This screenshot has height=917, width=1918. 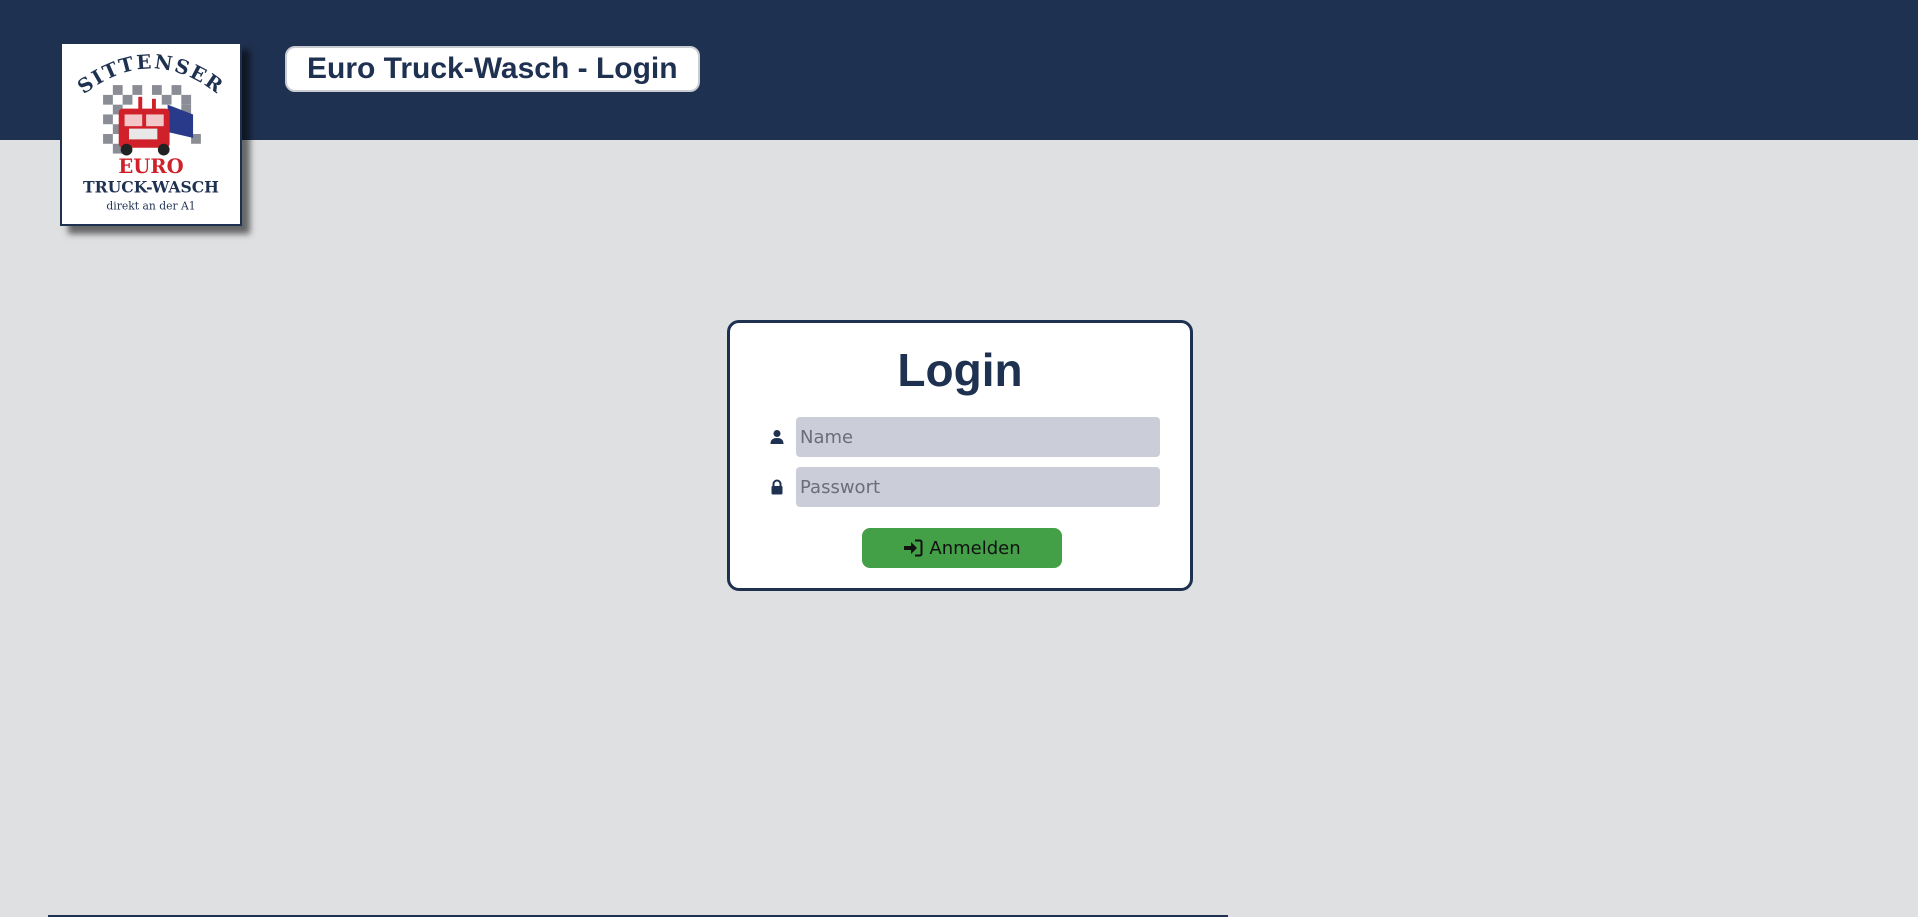 I want to click on logo-top-text: SITTENSER, so click(x=149, y=74).